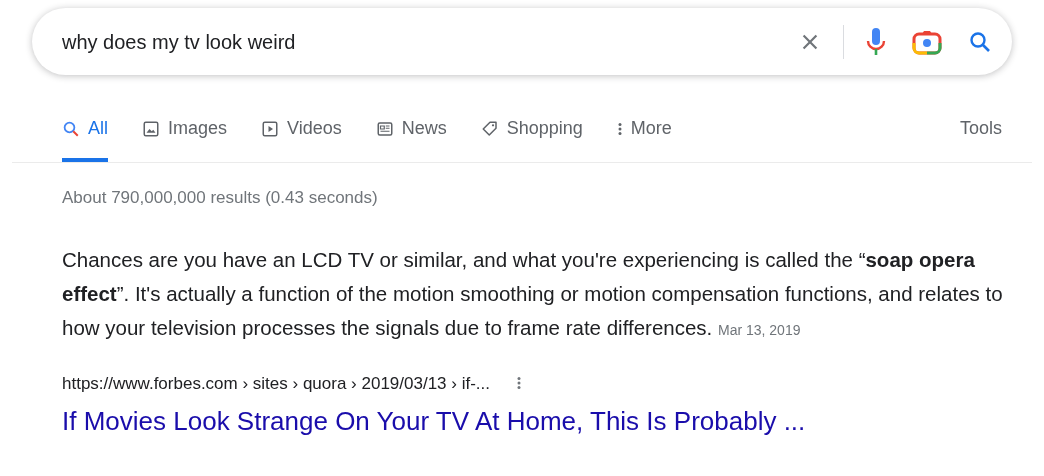  What do you see at coordinates (876, 41) in the screenshot?
I see `microphone-icon` at bounding box center [876, 41].